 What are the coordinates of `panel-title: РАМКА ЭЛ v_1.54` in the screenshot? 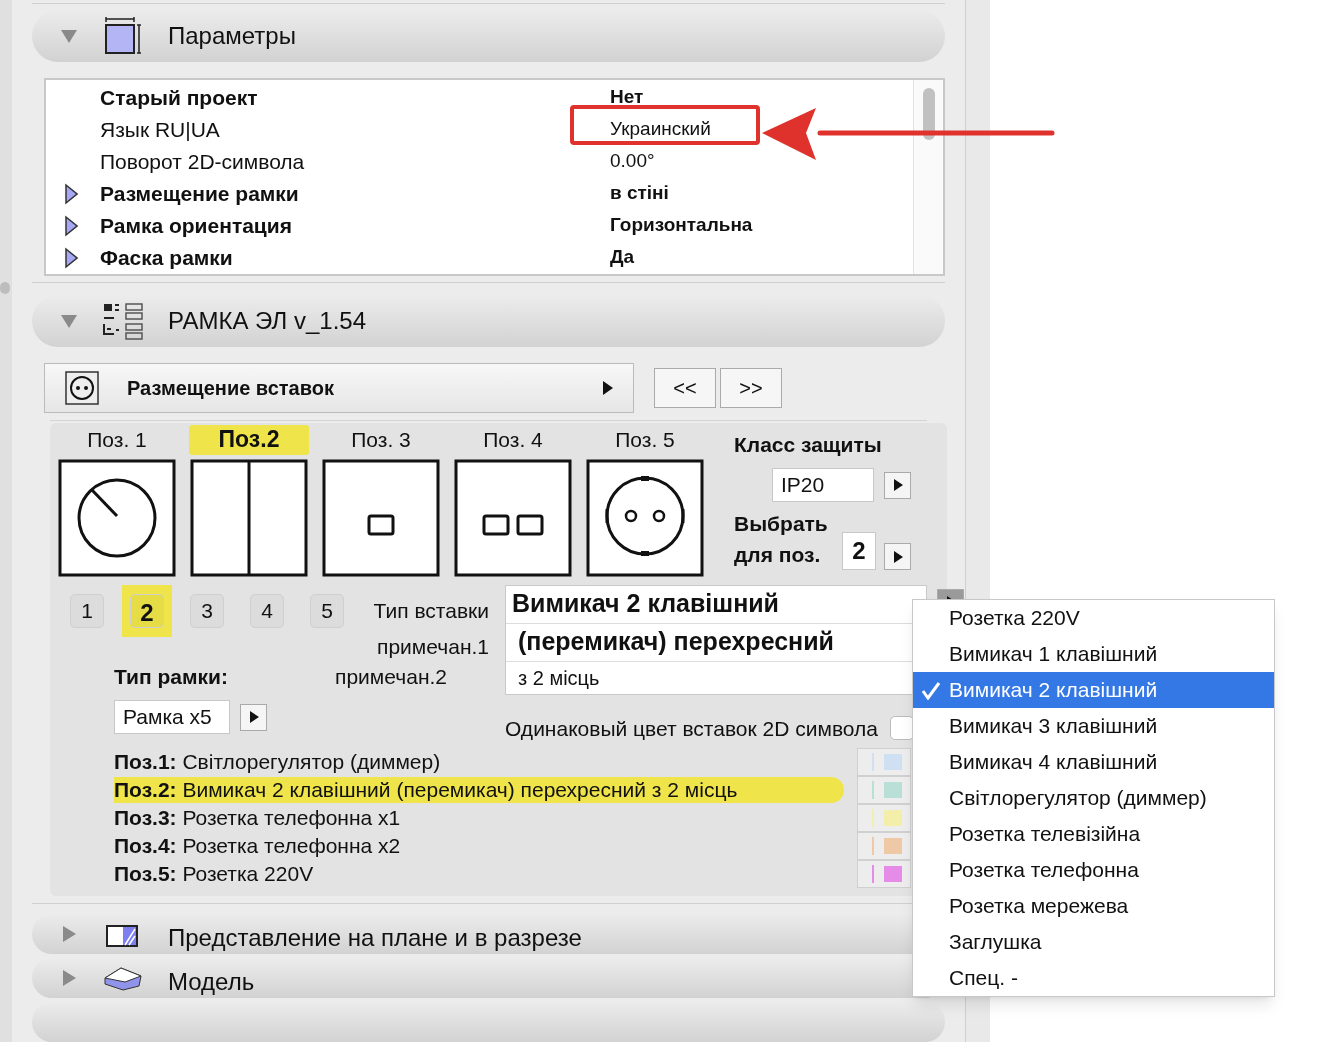 It's located at (267, 320).